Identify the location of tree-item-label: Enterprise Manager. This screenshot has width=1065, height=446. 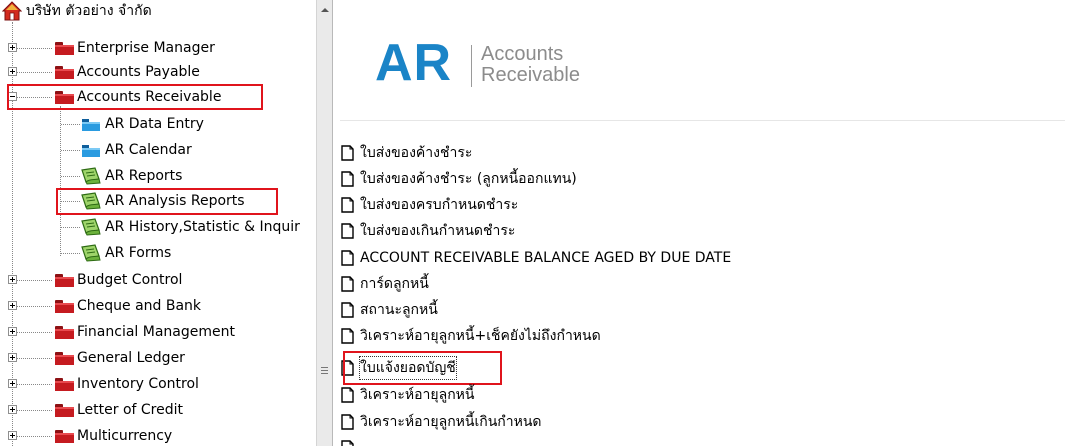
(146, 48).